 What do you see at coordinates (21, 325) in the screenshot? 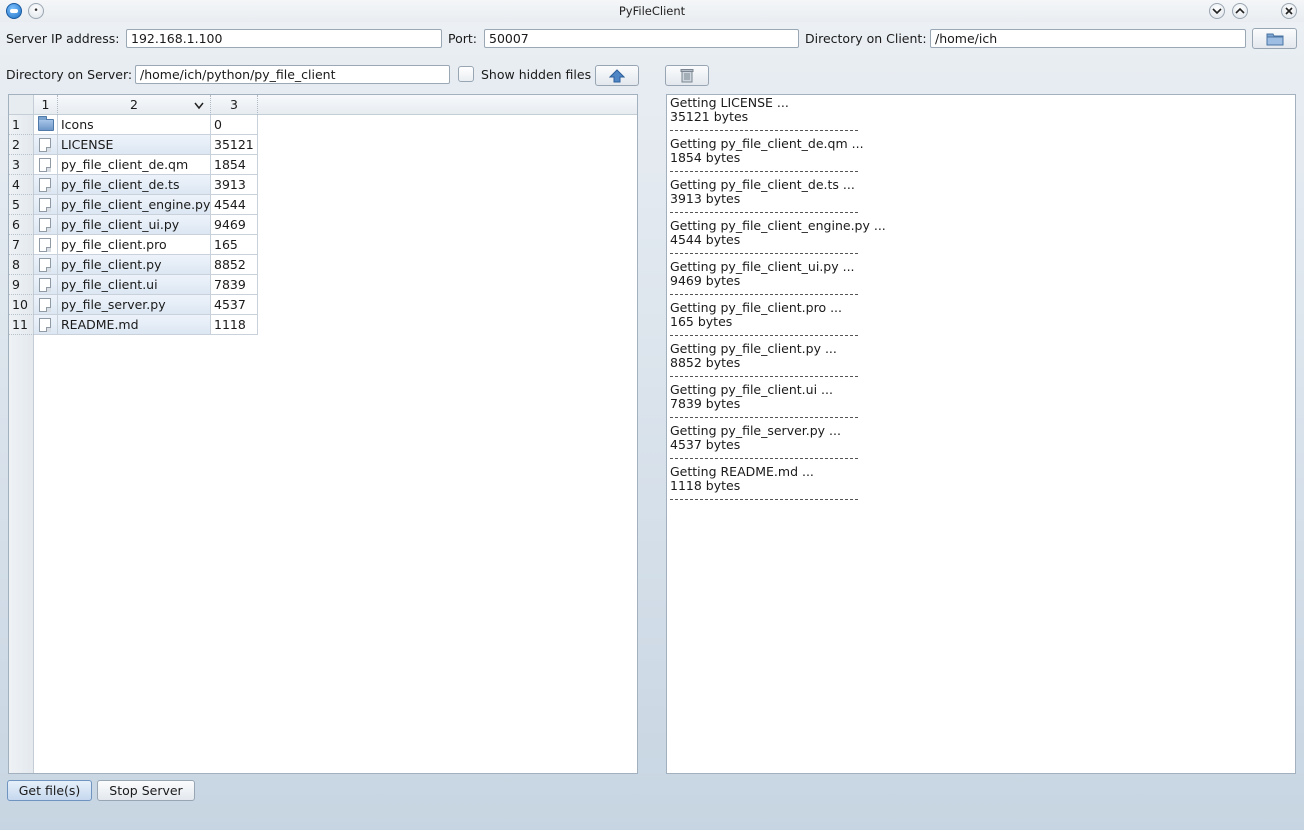
I see `row-header: 11` at bounding box center [21, 325].